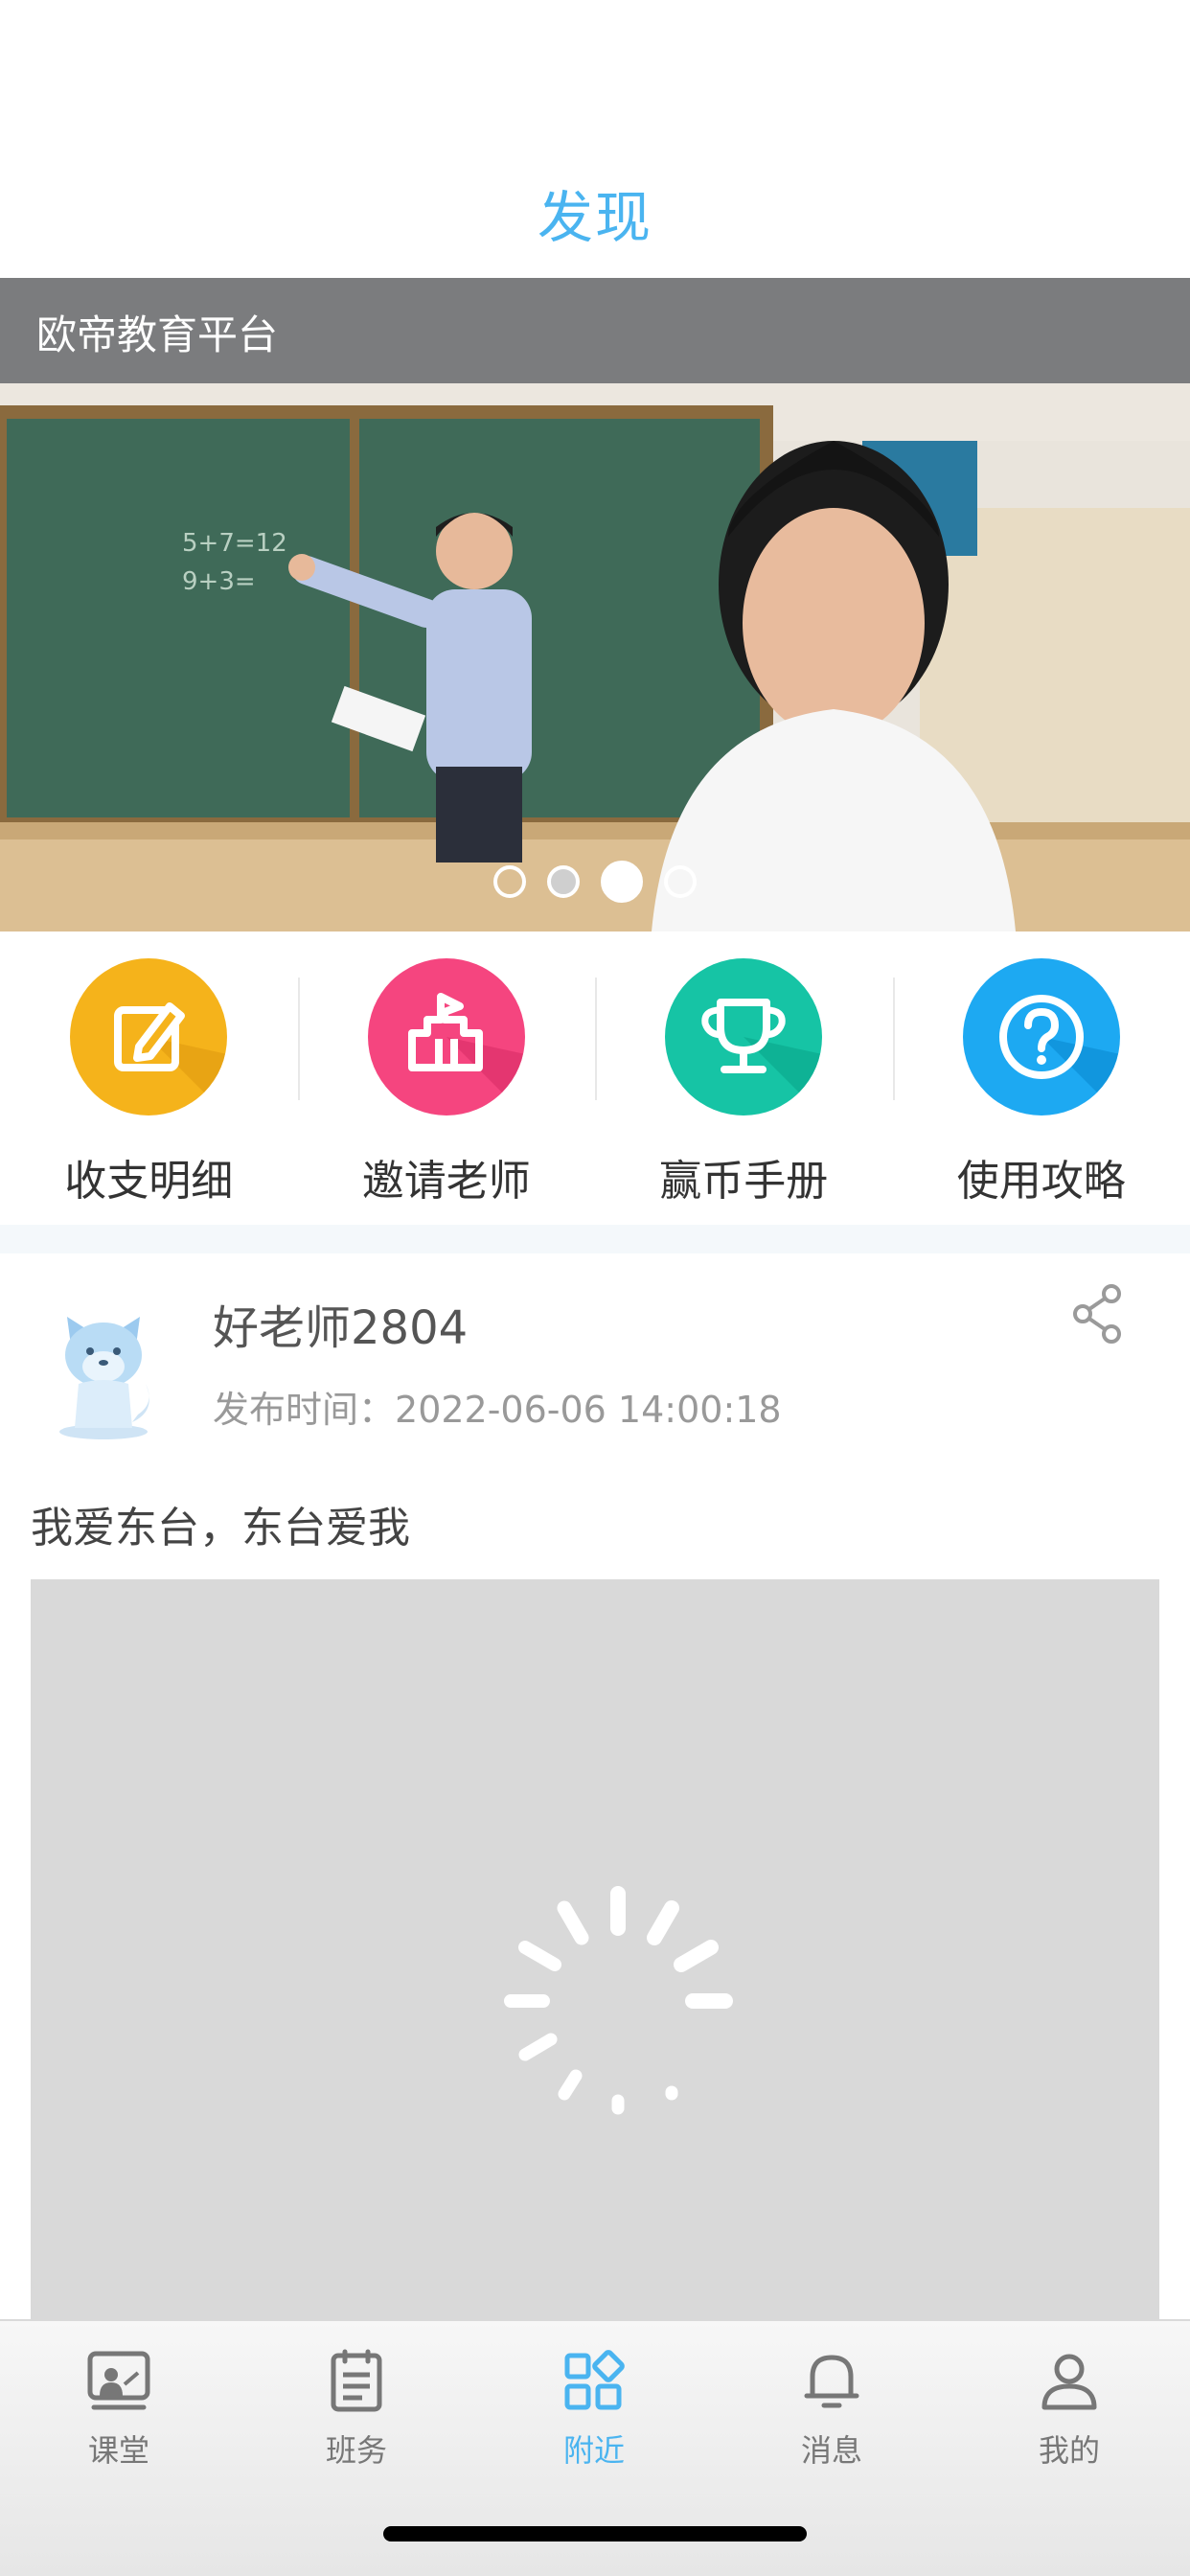 The width and height of the screenshot is (1190, 2576). Describe the element at coordinates (595, 330) in the screenshot. I see `platform-bar: 欧帝教育平台` at that location.